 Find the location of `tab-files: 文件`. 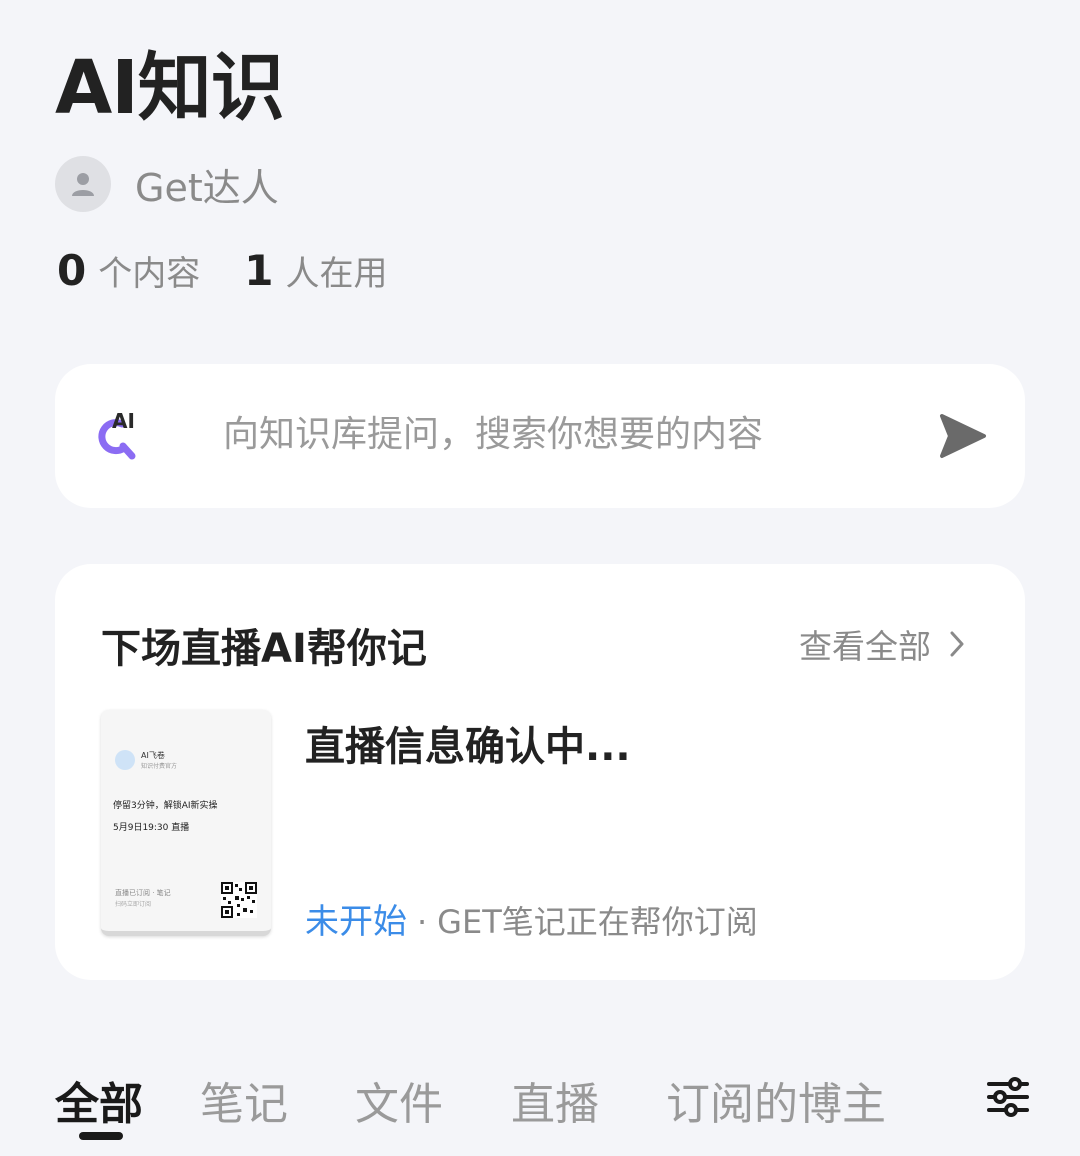

tab-files: 文件 is located at coordinates (399, 1100).